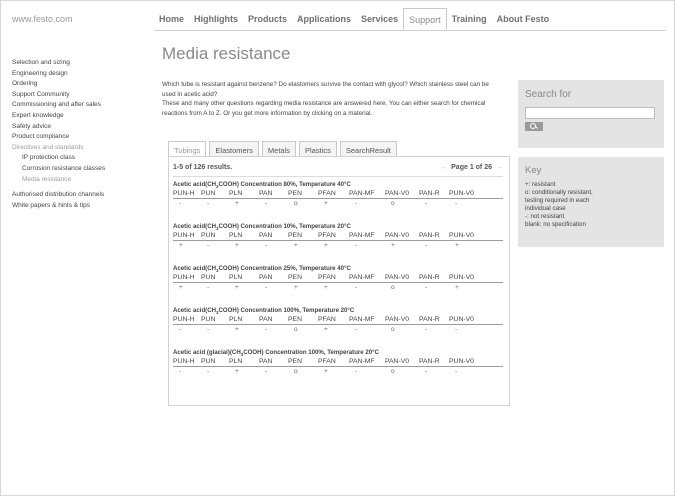 This screenshot has width=675, height=496. Describe the element at coordinates (82, 137) in the screenshot. I see `sidebar-item-product-compliance: Product compliance` at that location.